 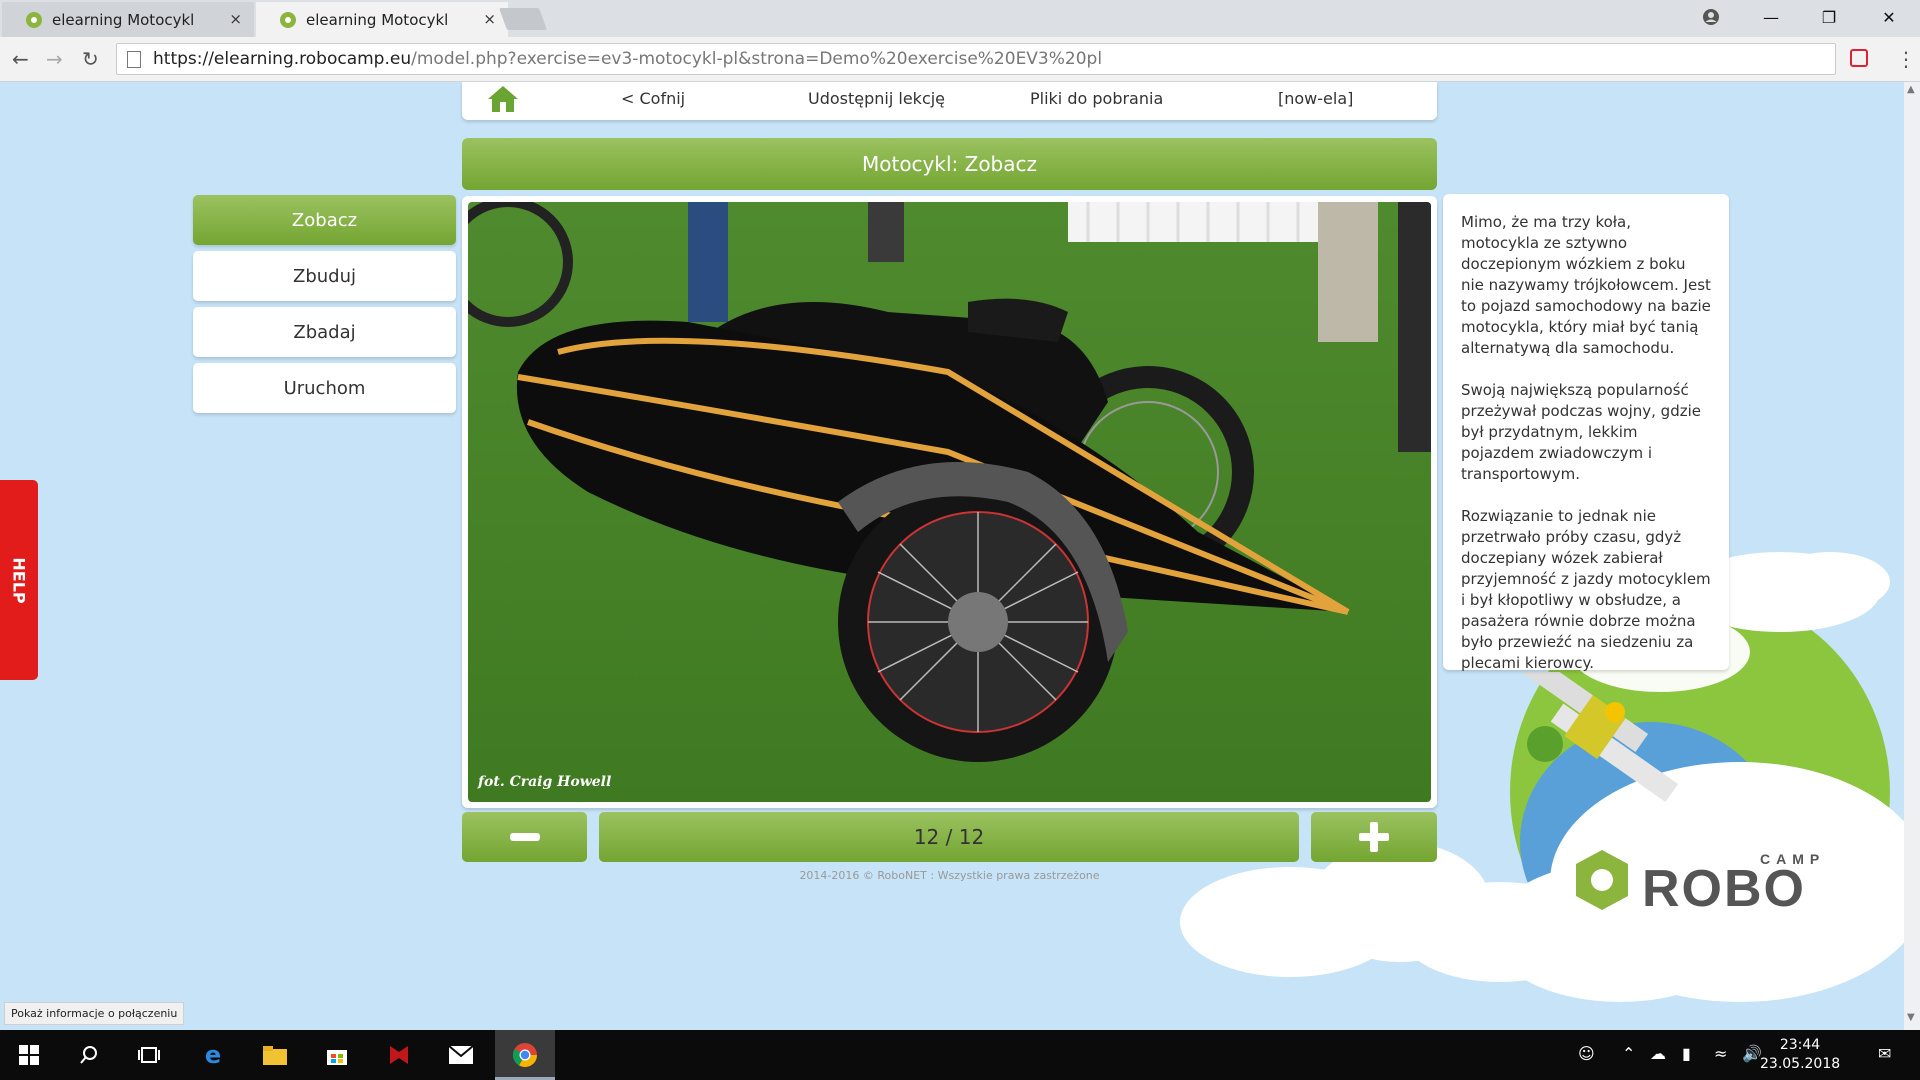 What do you see at coordinates (282, 59) in the screenshot?
I see `url-host: https://elearning.robocamp.eu` at bounding box center [282, 59].